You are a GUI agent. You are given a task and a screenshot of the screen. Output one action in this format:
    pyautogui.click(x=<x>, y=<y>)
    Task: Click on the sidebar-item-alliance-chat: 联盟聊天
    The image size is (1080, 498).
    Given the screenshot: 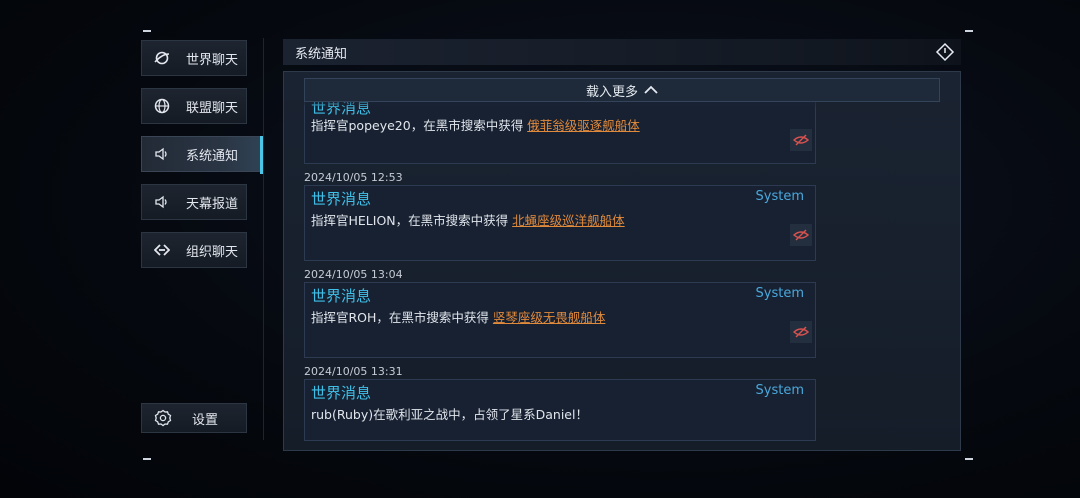 What is the action you would take?
    pyautogui.click(x=194, y=106)
    